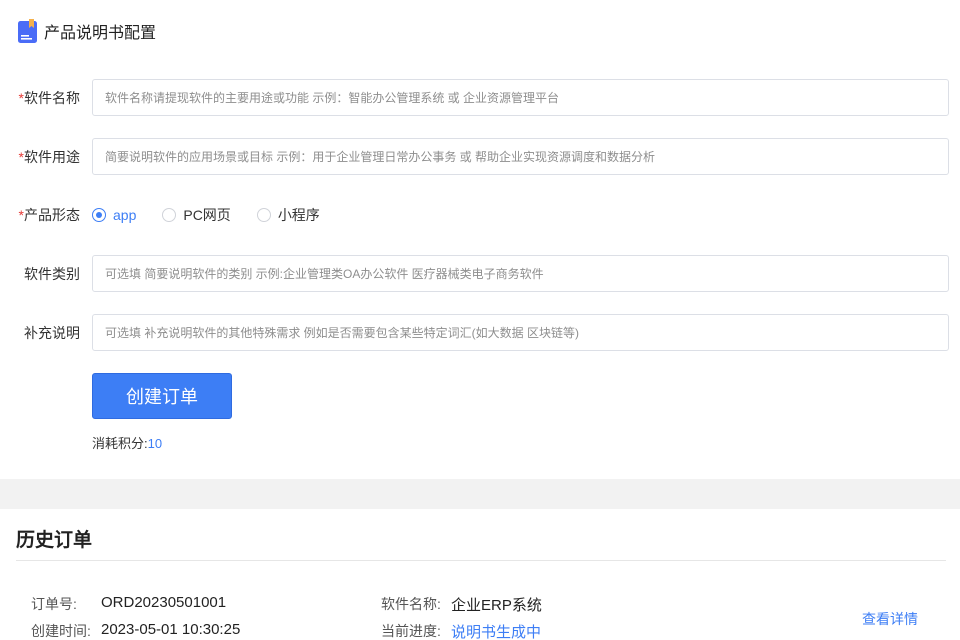 This screenshot has height=640, width=960. What do you see at coordinates (120, 443) in the screenshot?
I see `points-cost-label: 消耗积分:` at bounding box center [120, 443].